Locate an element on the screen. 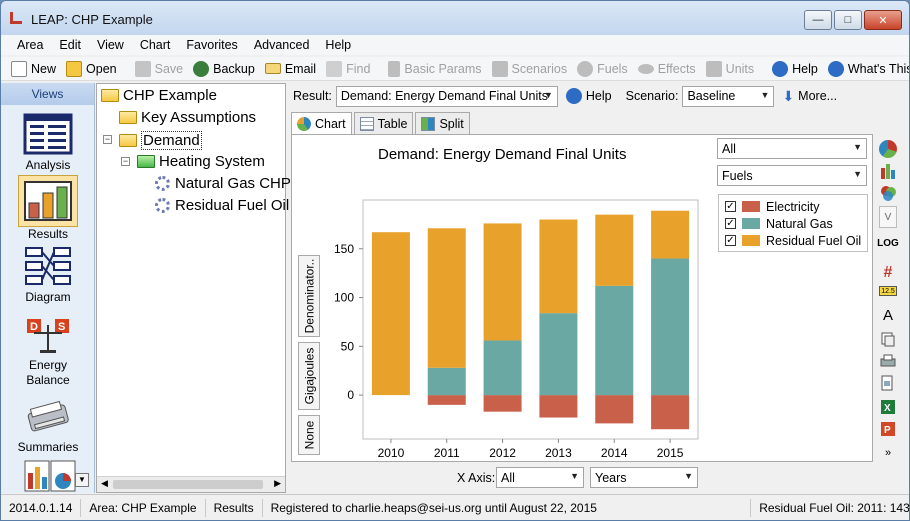  log-scale-icon: LOG is located at coordinates (888, 243).